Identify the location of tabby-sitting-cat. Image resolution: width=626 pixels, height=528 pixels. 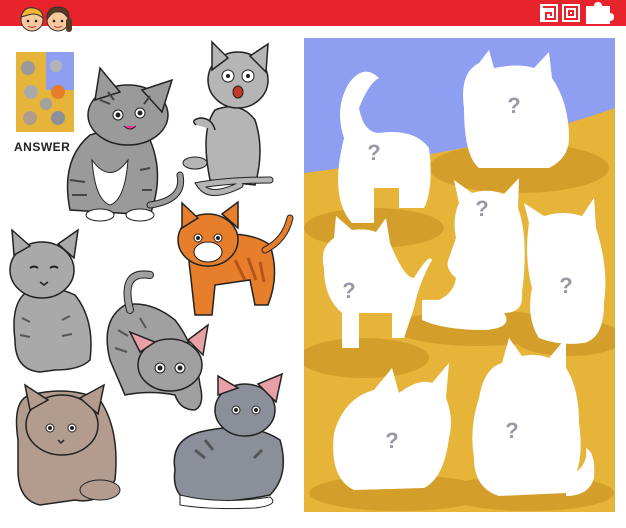
(125, 144).